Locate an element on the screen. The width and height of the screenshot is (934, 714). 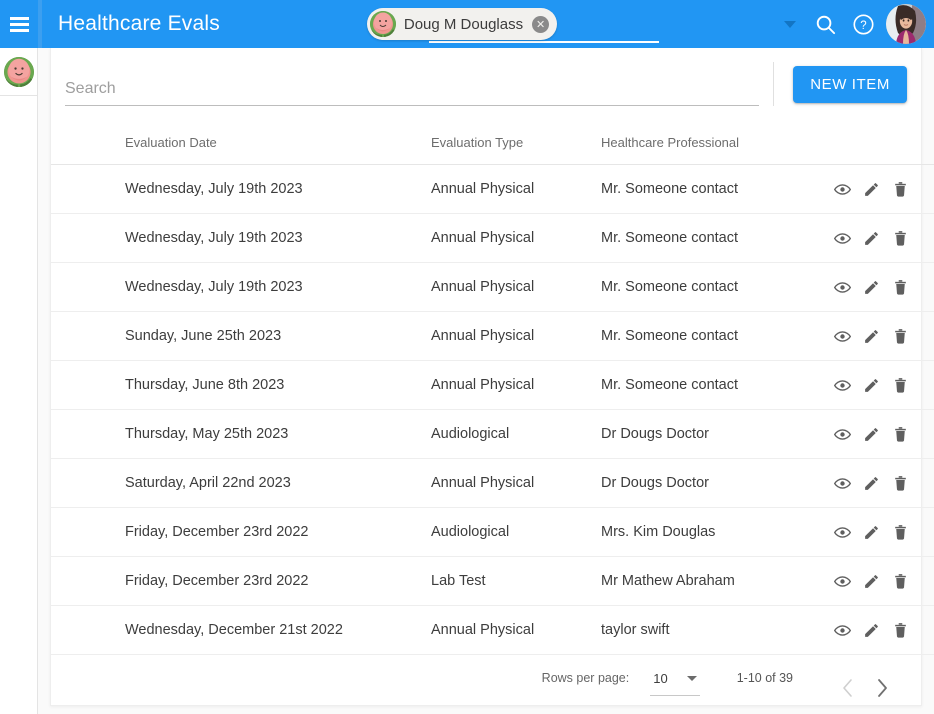
menu-button is located at coordinates (19, 24).